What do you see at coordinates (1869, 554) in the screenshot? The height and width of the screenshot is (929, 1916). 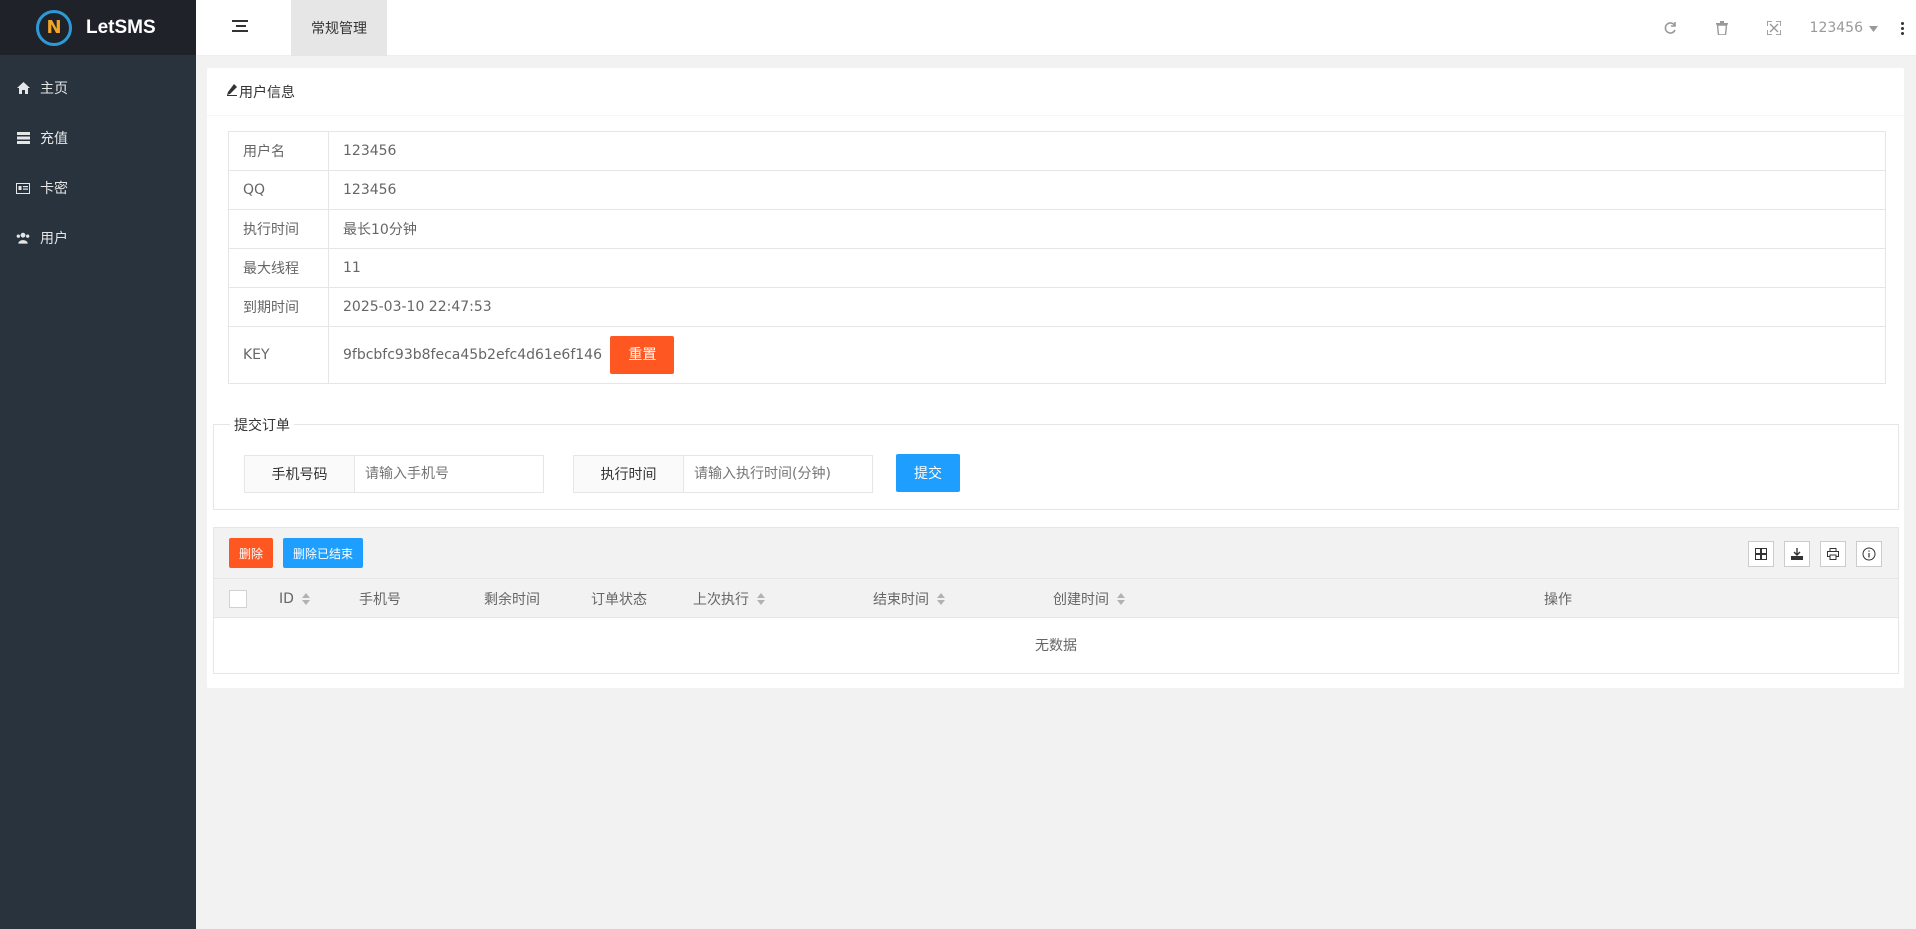 I see `info-icon` at bounding box center [1869, 554].